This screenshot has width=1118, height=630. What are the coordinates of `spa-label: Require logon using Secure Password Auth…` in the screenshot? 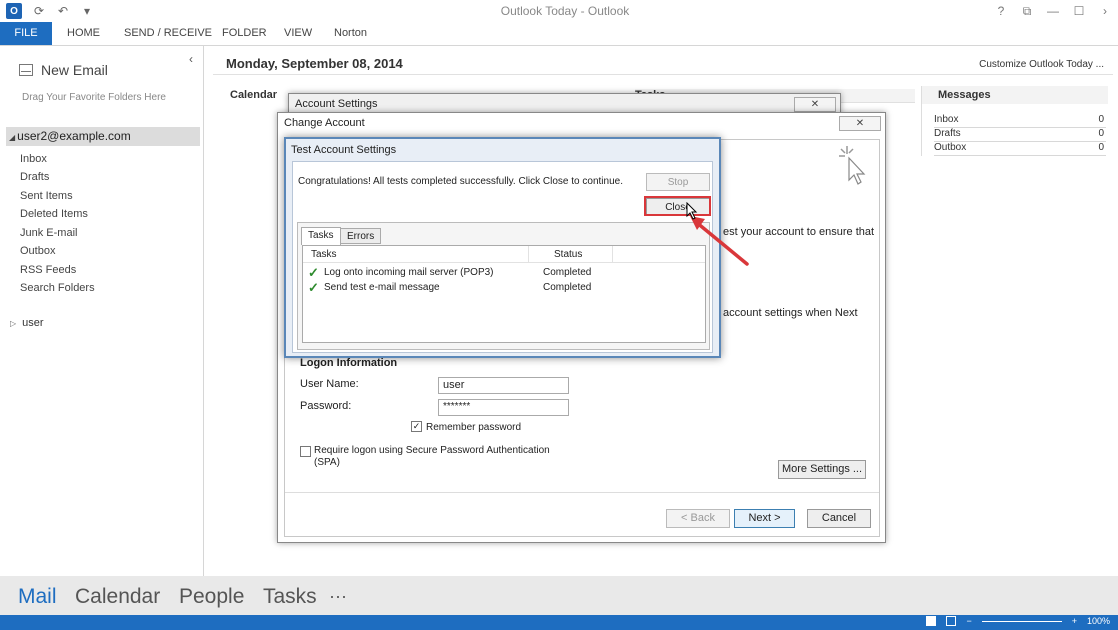 It's located at (432, 456).